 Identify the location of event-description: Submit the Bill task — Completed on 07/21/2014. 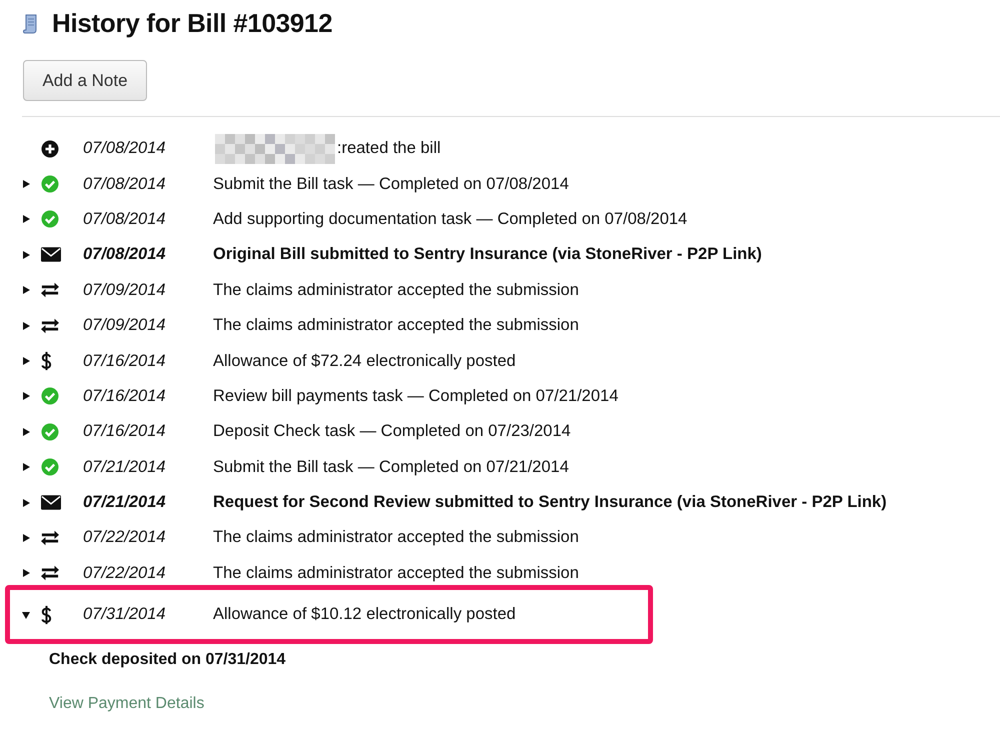
(391, 467).